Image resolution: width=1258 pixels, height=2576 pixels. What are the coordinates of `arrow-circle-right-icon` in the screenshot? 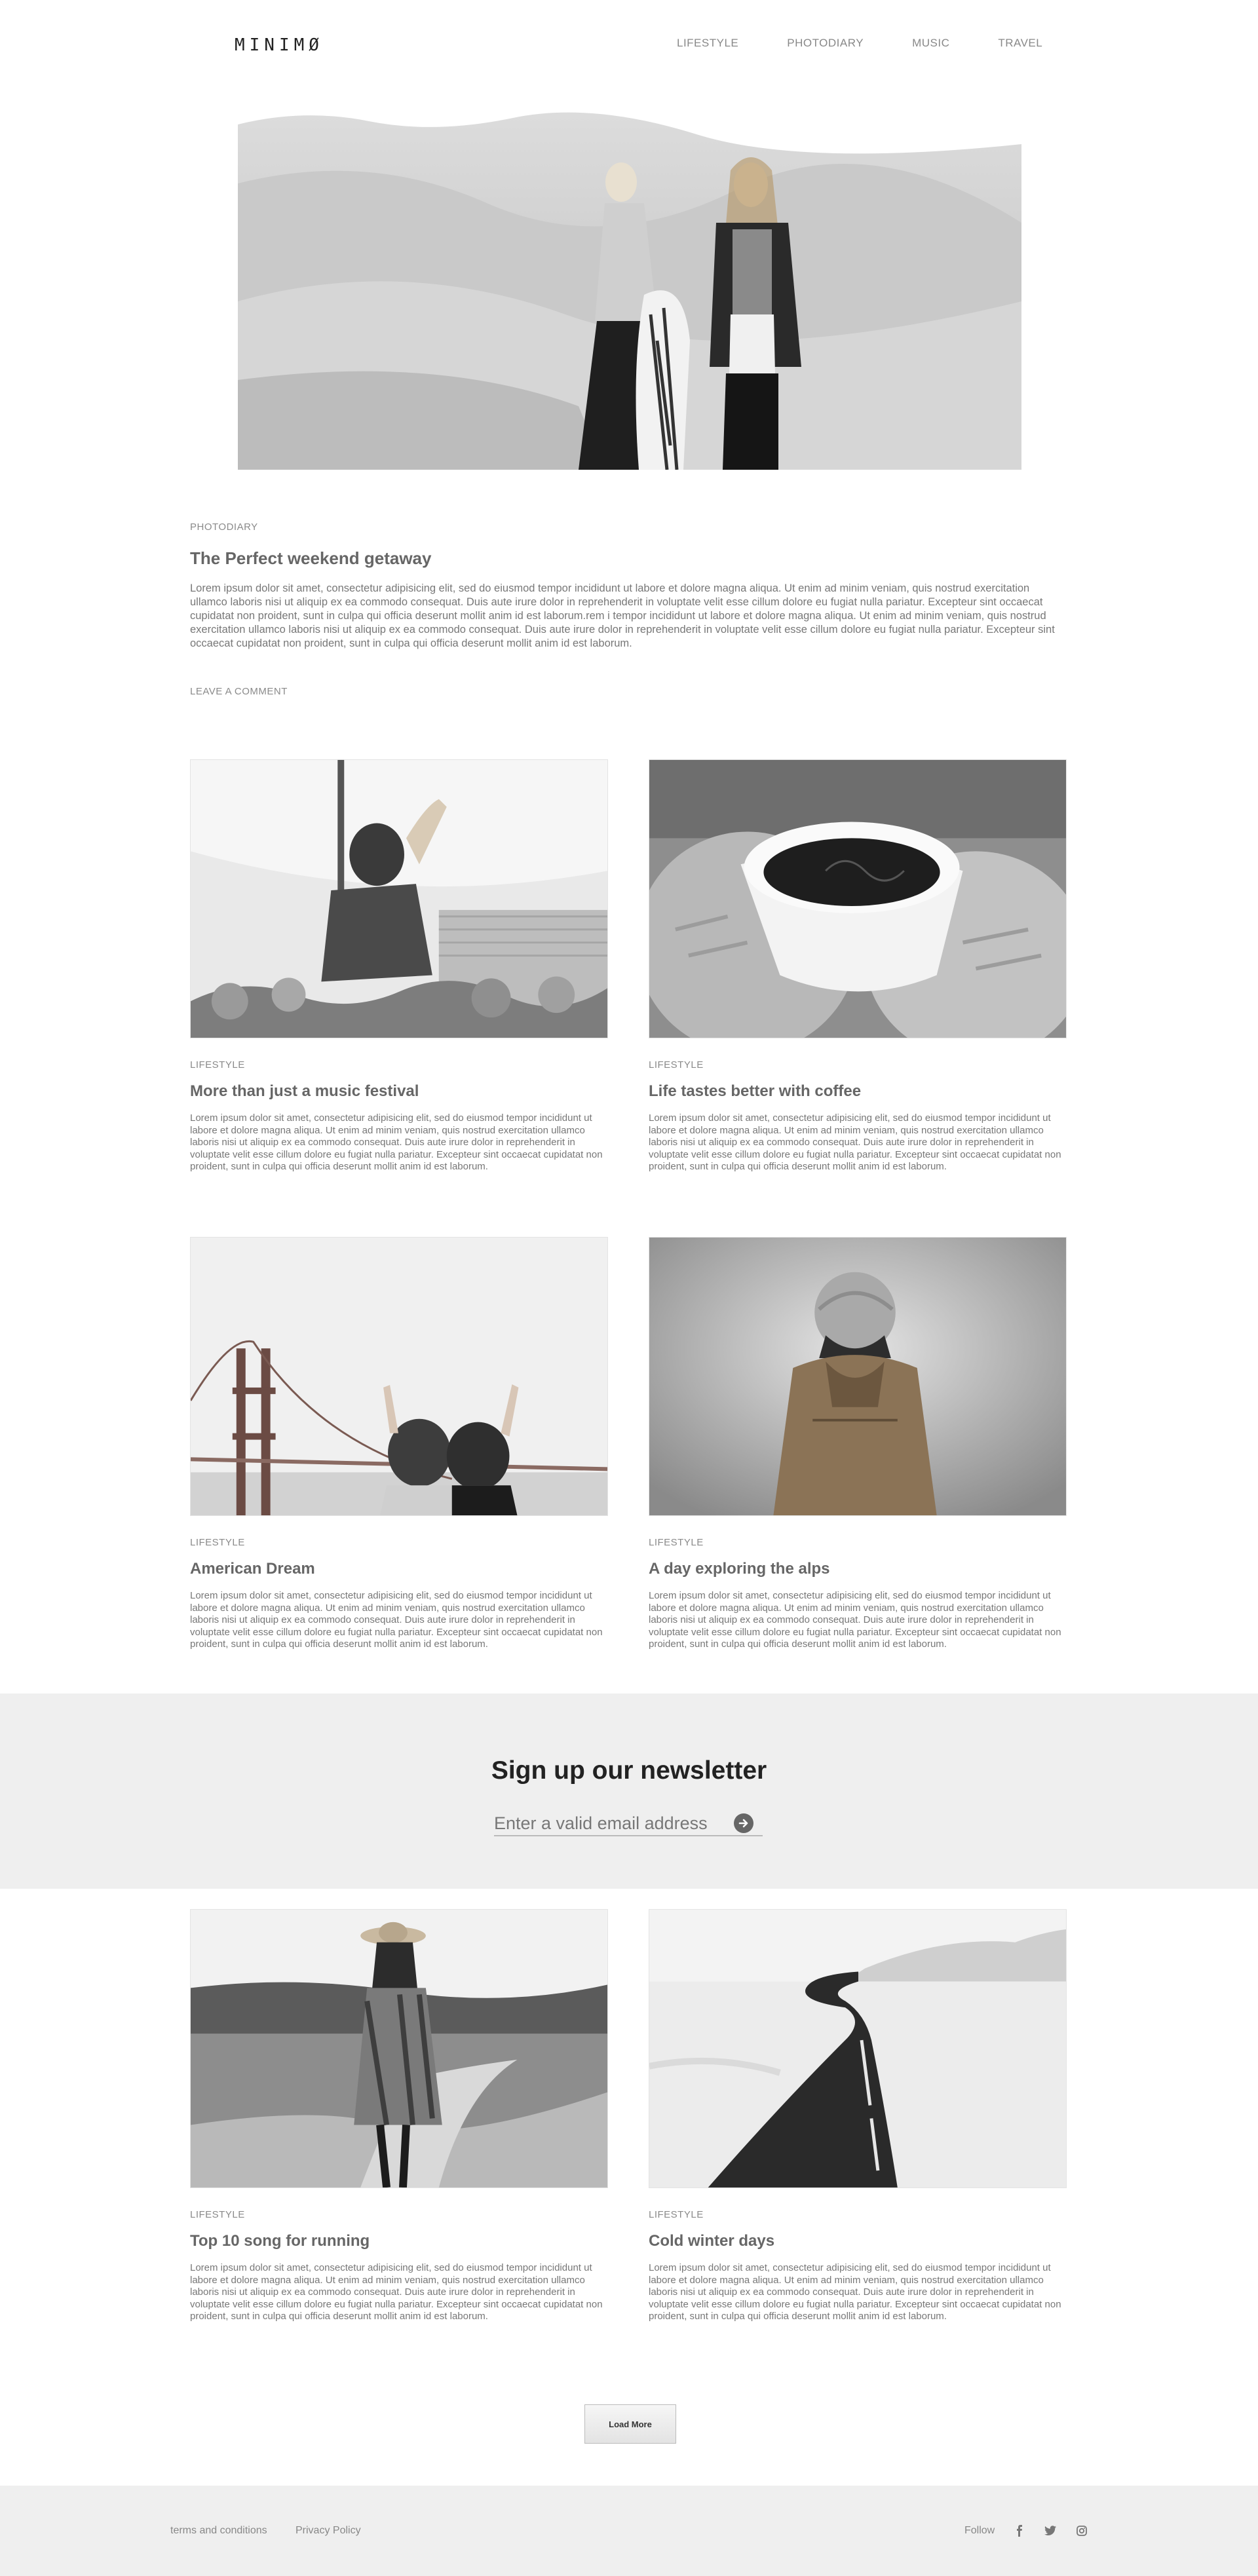 It's located at (743, 1823).